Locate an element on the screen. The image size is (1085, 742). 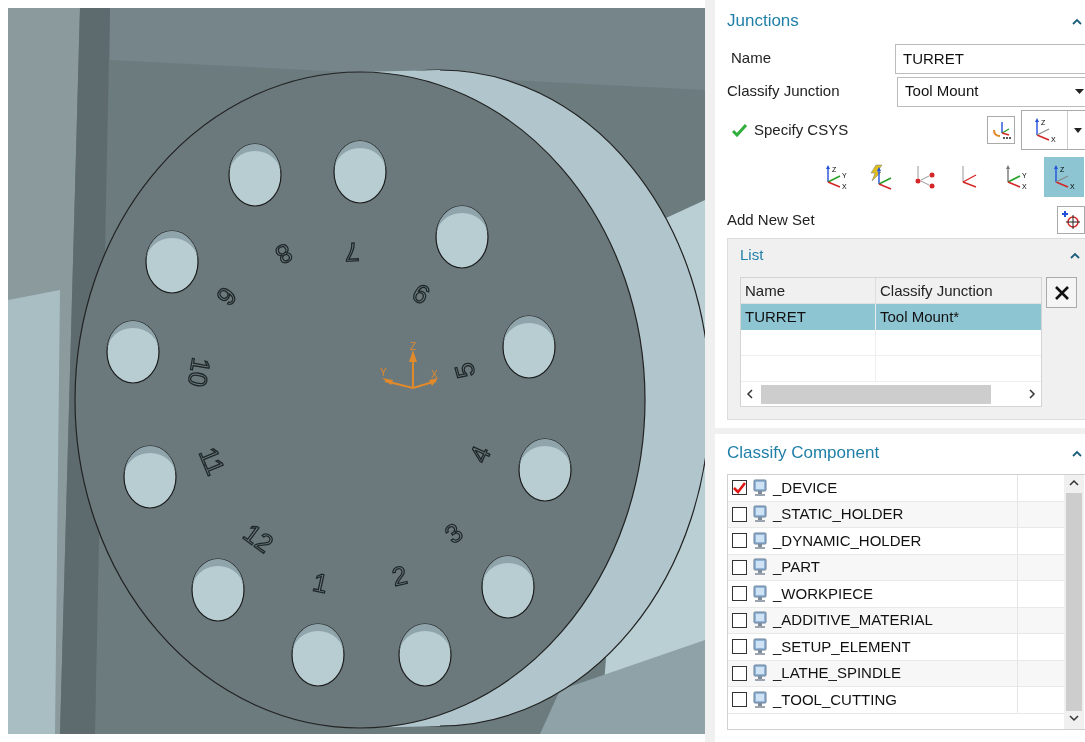
component-item: _ADDITIVE_MATERIAL is located at coordinates (896, 620).